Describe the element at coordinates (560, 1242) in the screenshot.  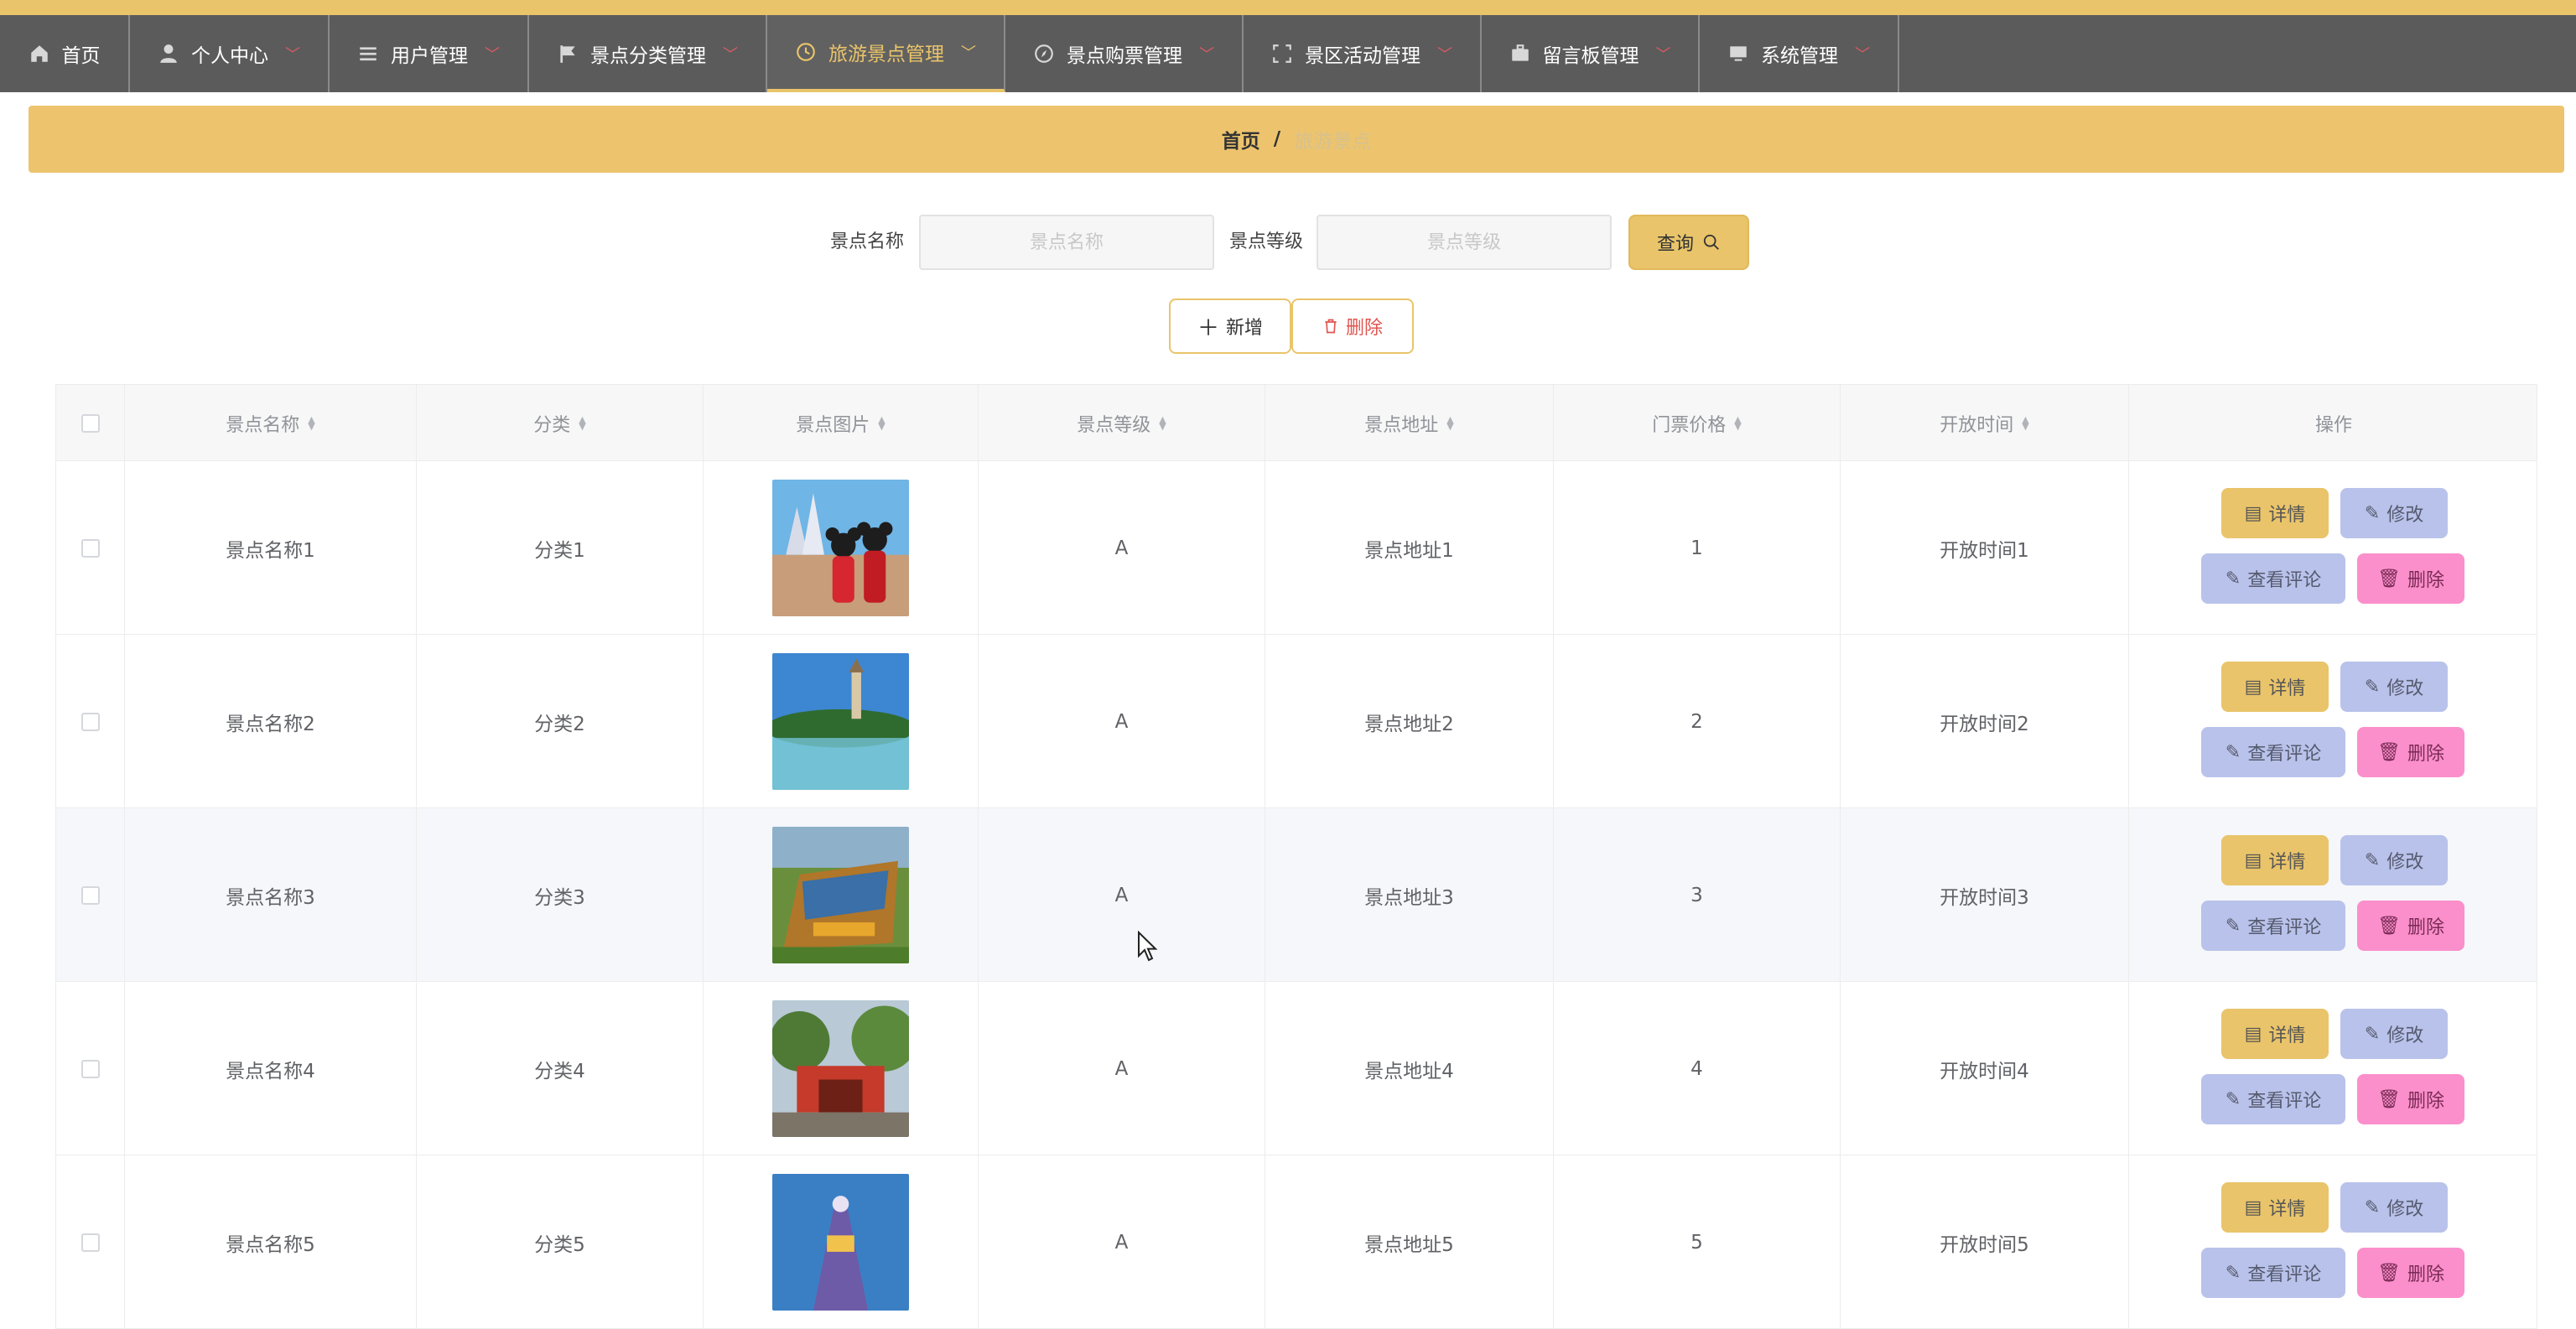
I see `cell-category: 分类5` at that location.